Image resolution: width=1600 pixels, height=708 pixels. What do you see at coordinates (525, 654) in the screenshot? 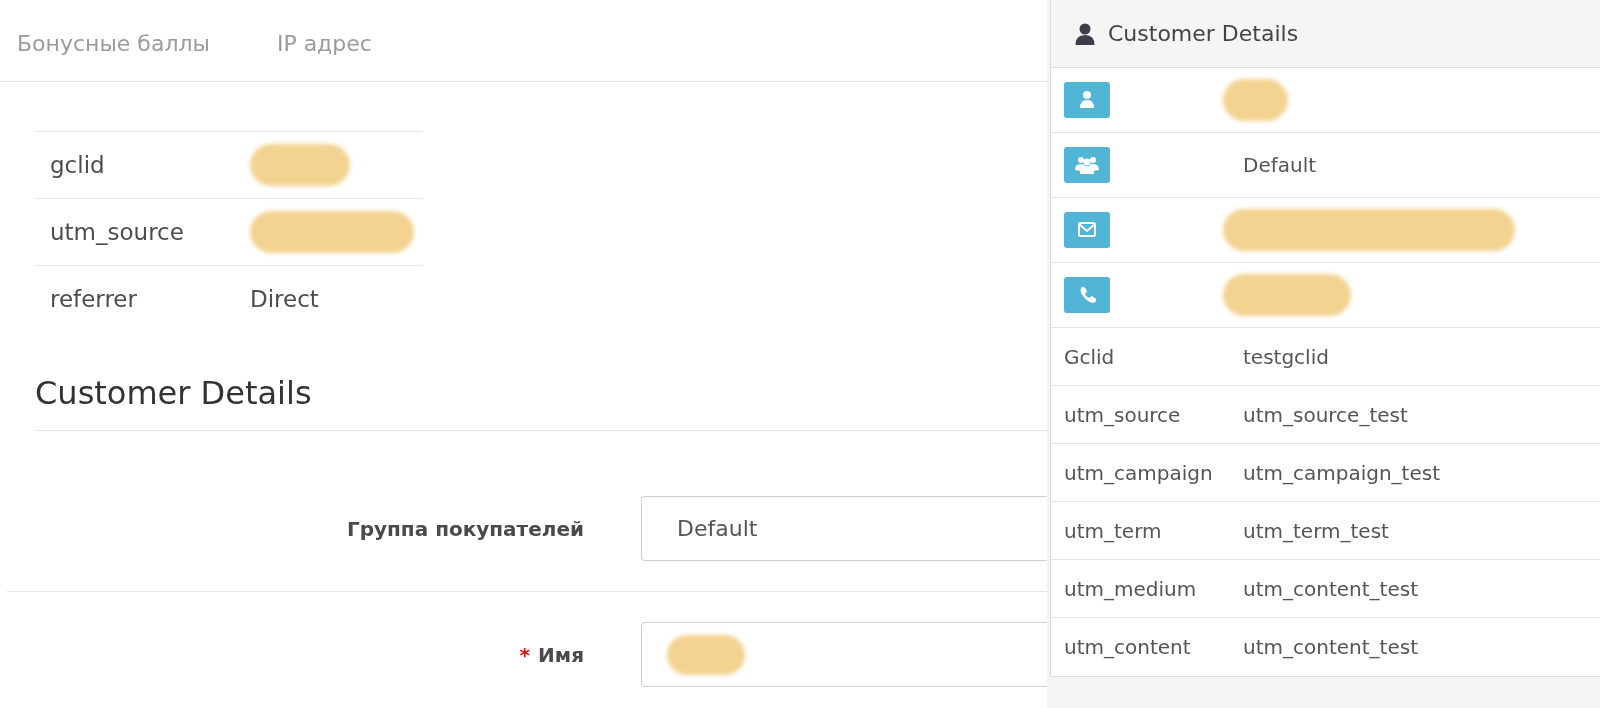
I see `required-asterisk: *` at bounding box center [525, 654].